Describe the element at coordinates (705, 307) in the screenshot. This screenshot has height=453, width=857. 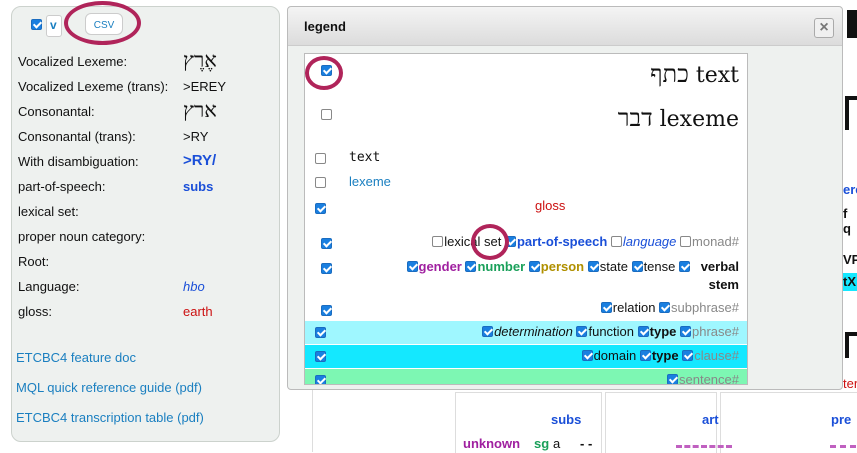
I see `label-subphrase: subphrase#` at that location.